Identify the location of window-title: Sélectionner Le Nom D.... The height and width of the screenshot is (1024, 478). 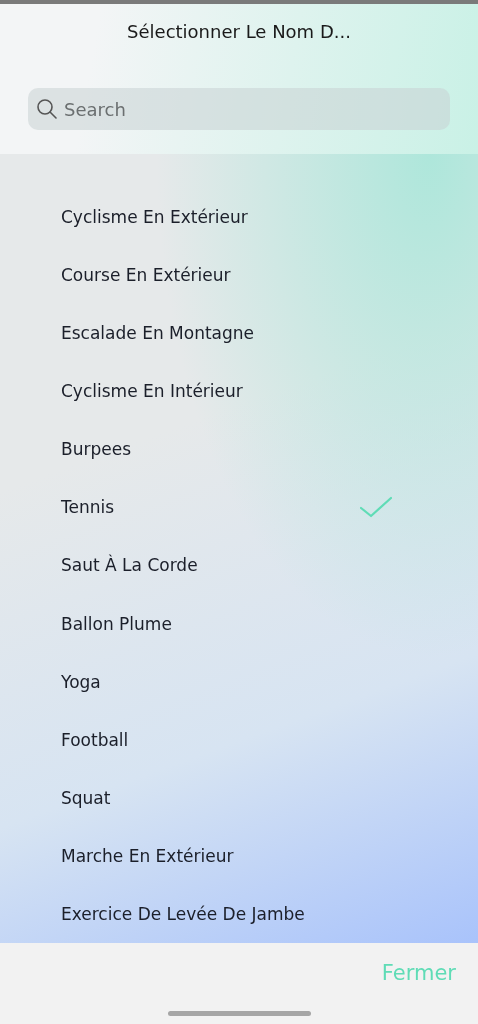
(239, 32).